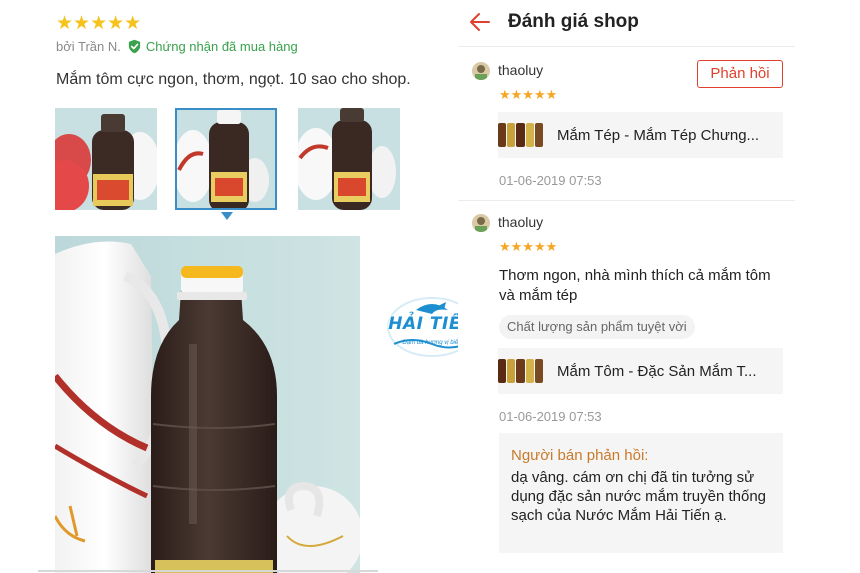 Image resolution: width=860 pixels, height=573 pixels. What do you see at coordinates (99, 23) in the screenshot?
I see `review-rating-stars: ★★★★★` at bounding box center [99, 23].